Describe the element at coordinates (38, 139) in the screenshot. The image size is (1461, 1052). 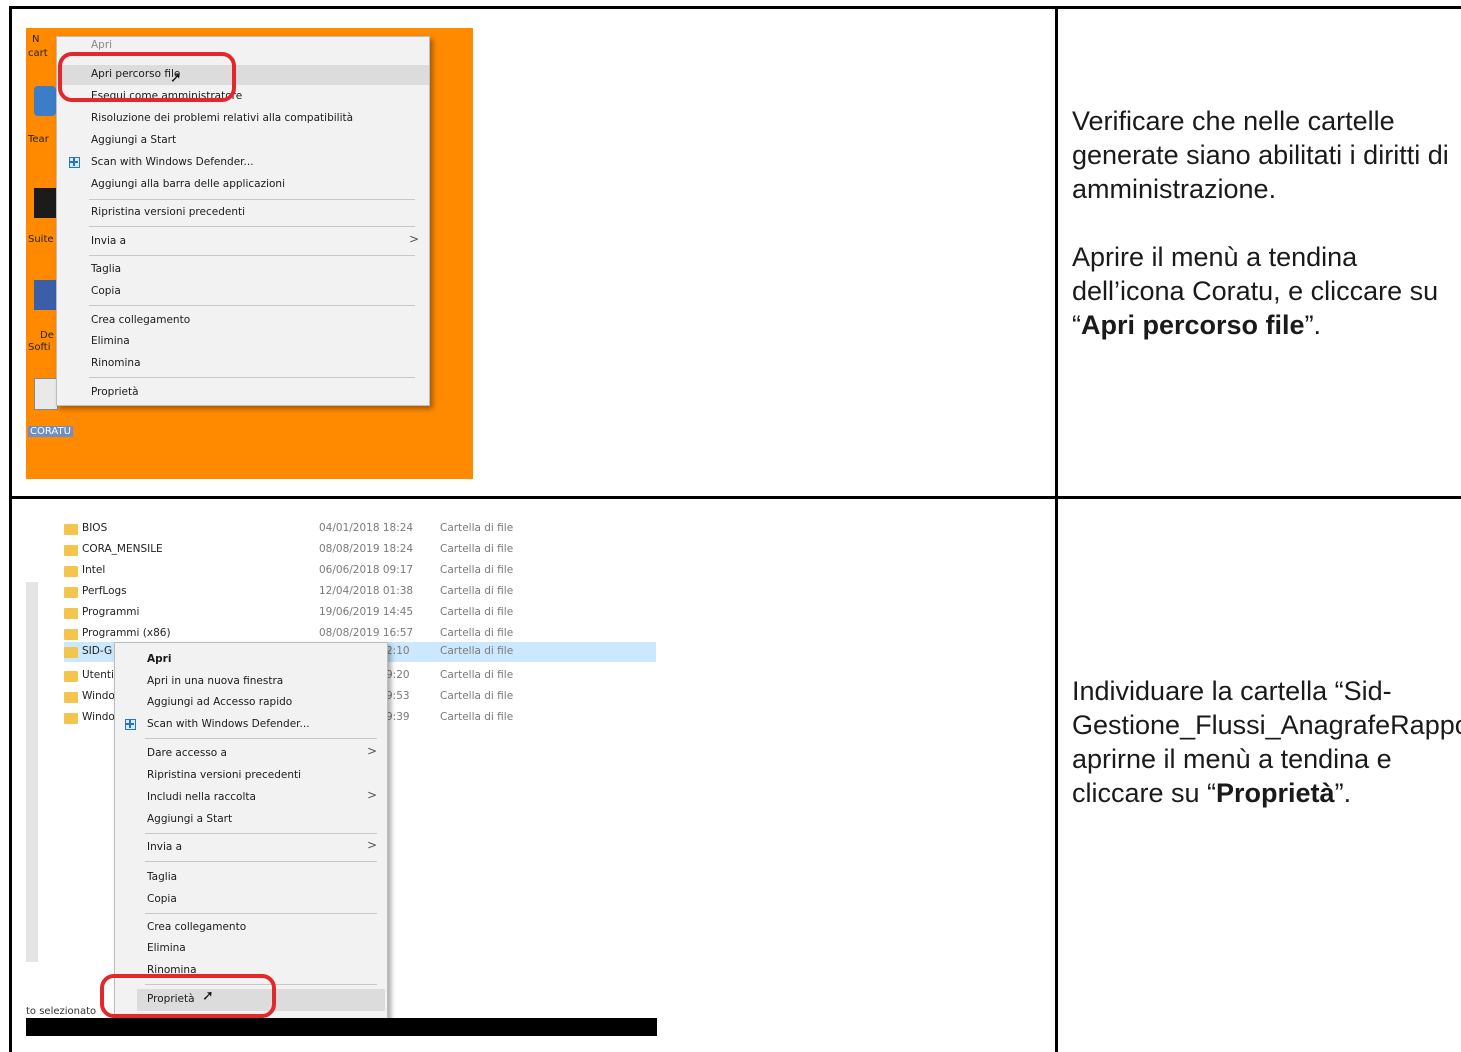
I see `desktop-label: Tear` at that location.